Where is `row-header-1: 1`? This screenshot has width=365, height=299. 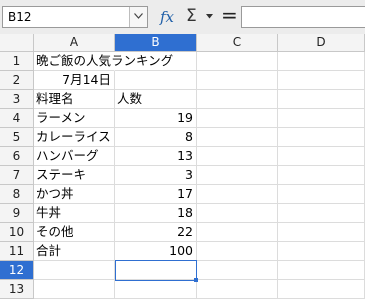
row-header-1: 1 is located at coordinates (17, 61).